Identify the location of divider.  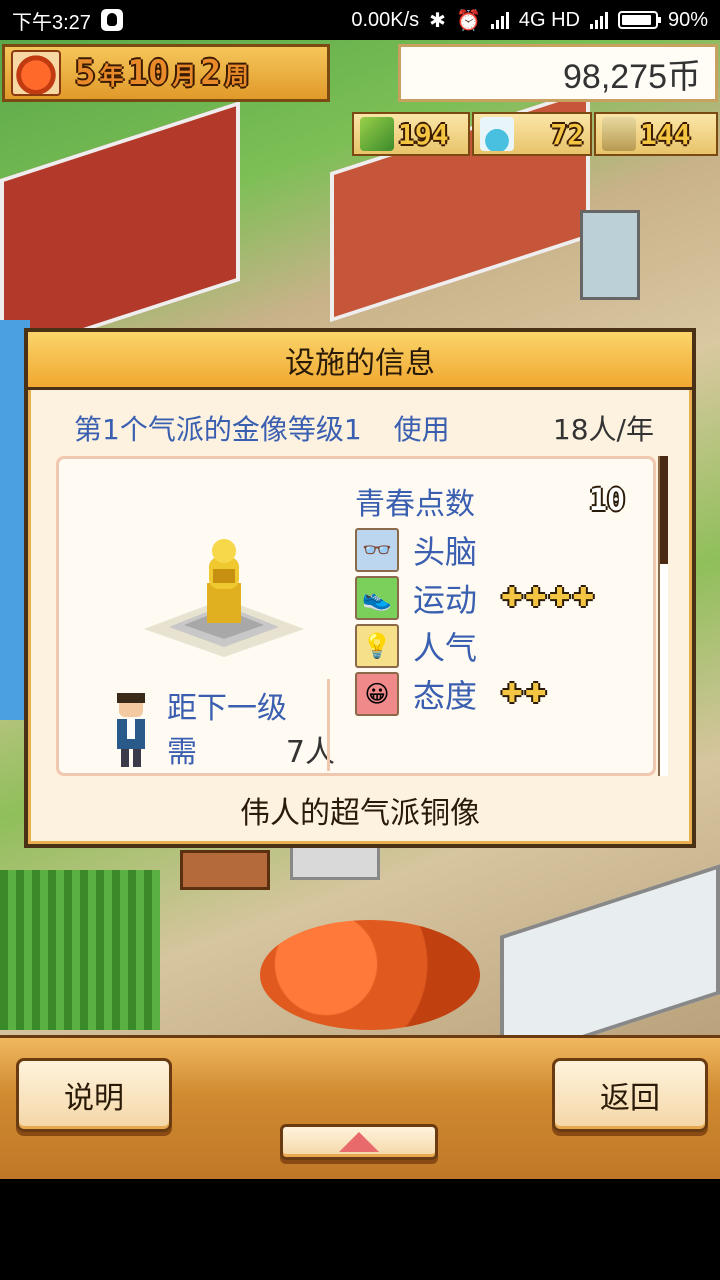
(328, 725).